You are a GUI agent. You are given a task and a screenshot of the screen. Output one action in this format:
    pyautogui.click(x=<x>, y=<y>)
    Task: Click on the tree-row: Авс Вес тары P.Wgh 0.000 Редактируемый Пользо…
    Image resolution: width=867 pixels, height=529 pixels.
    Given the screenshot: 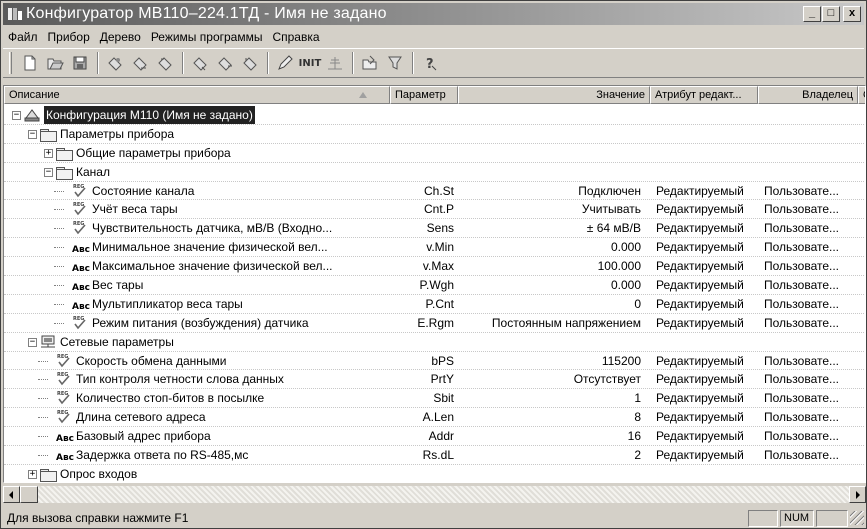 What is the action you would take?
    pyautogui.click(x=434, y=285)
    